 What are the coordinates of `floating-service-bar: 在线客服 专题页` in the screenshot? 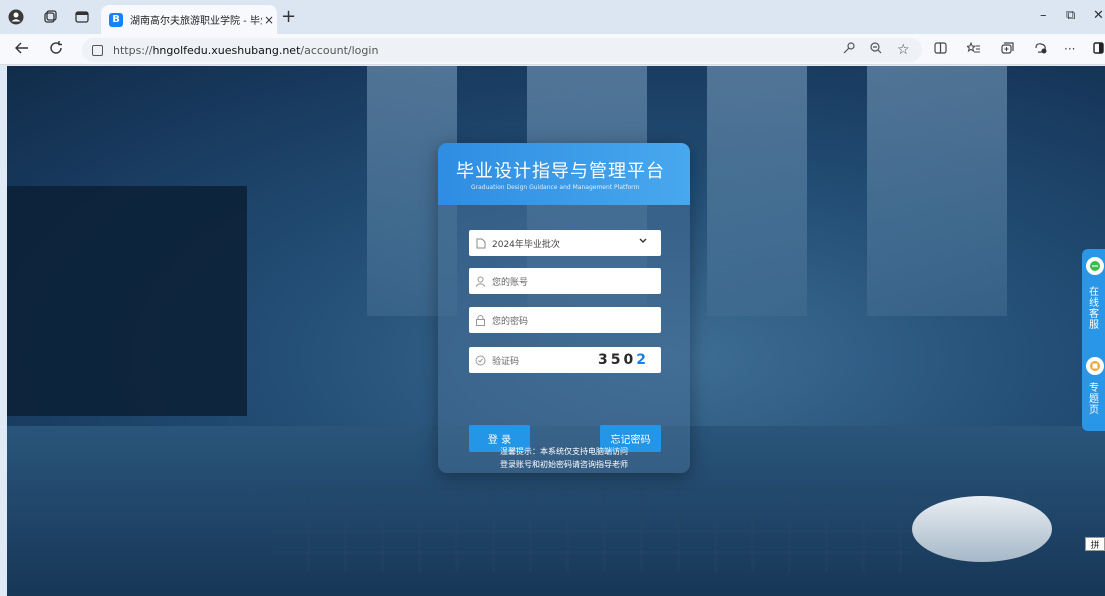 It's located at (1093, 340).